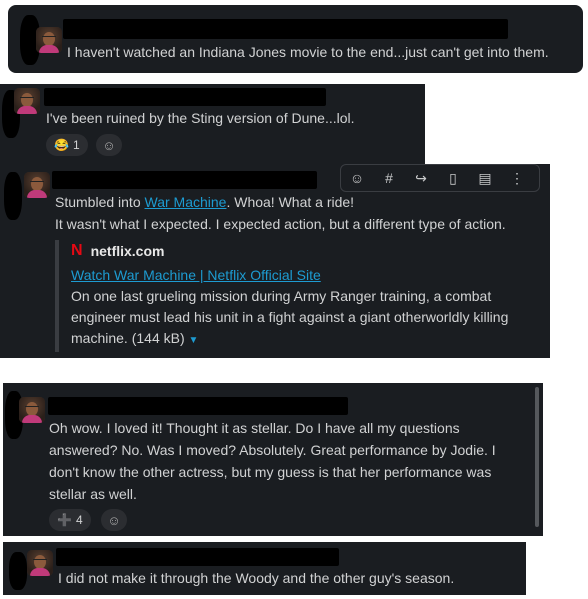 The width and height of the screenshot is (588, 599). I want to click on reaction-laugh: 😂 1, so click(67, 145).